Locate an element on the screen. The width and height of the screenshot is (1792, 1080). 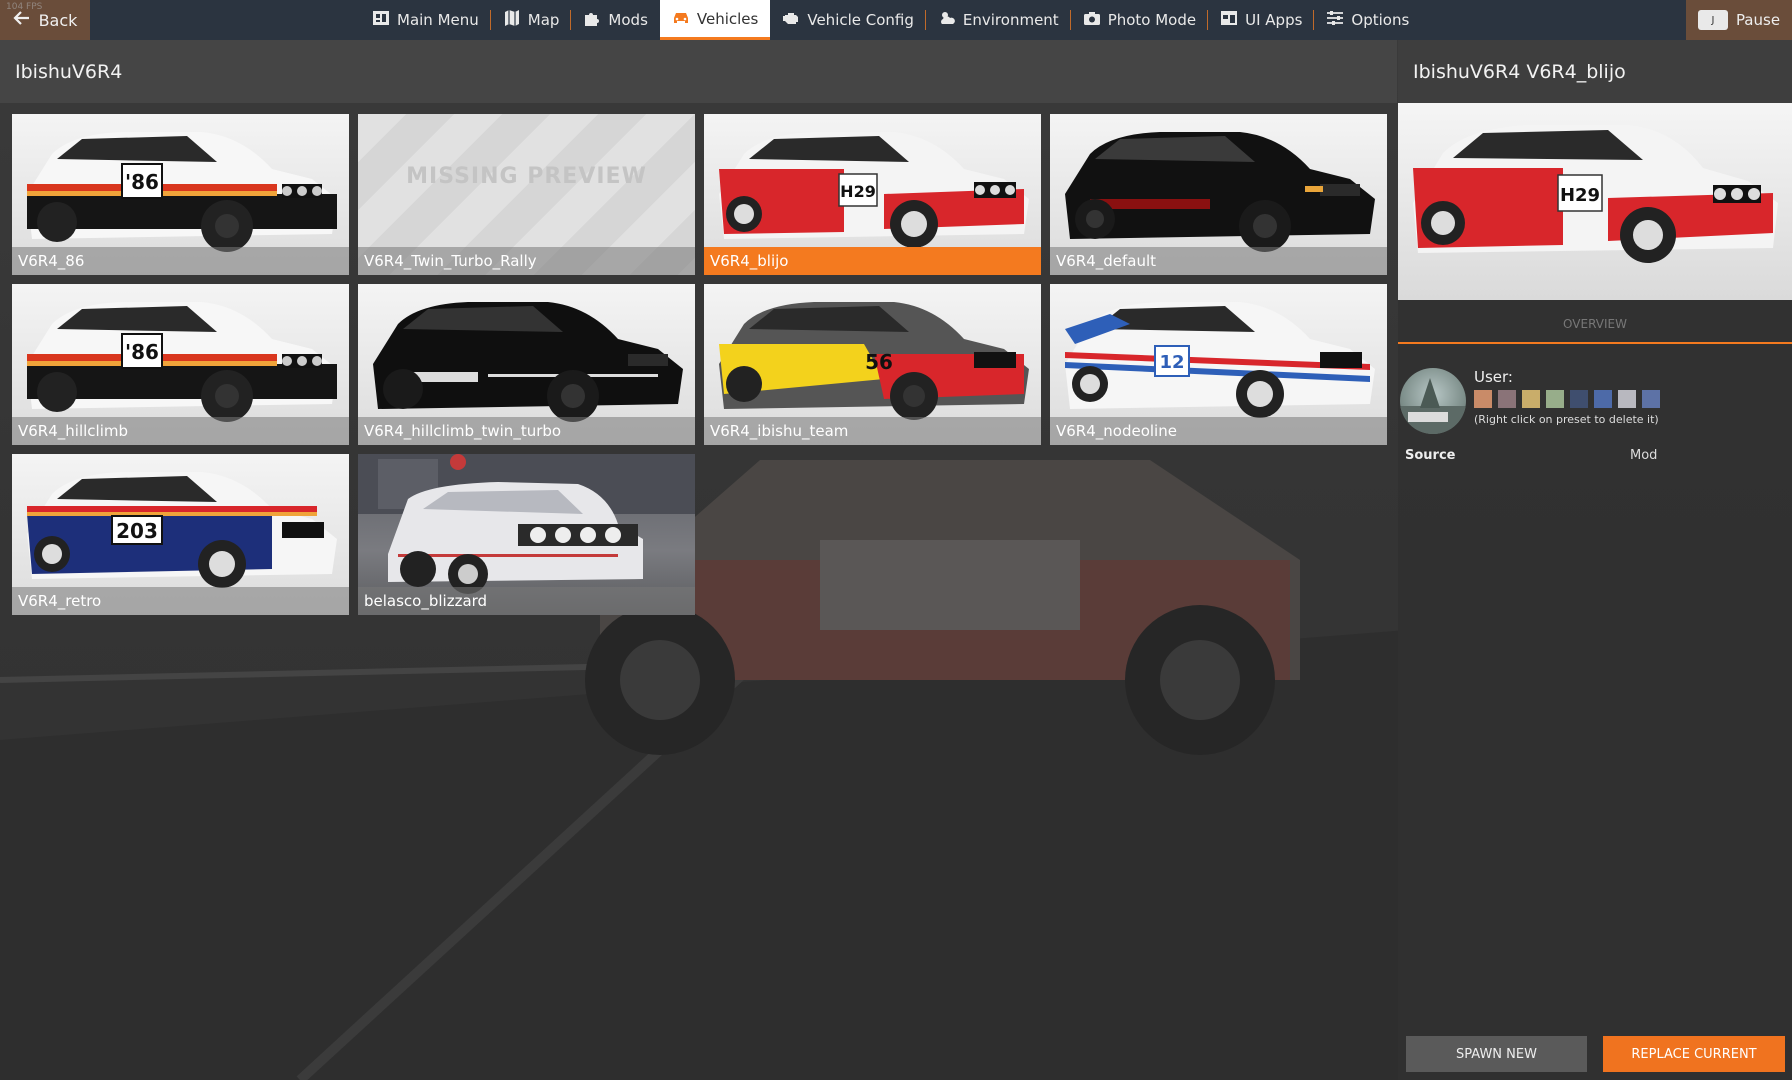
pause-label: Pause is located at coordinates (1758, 20).